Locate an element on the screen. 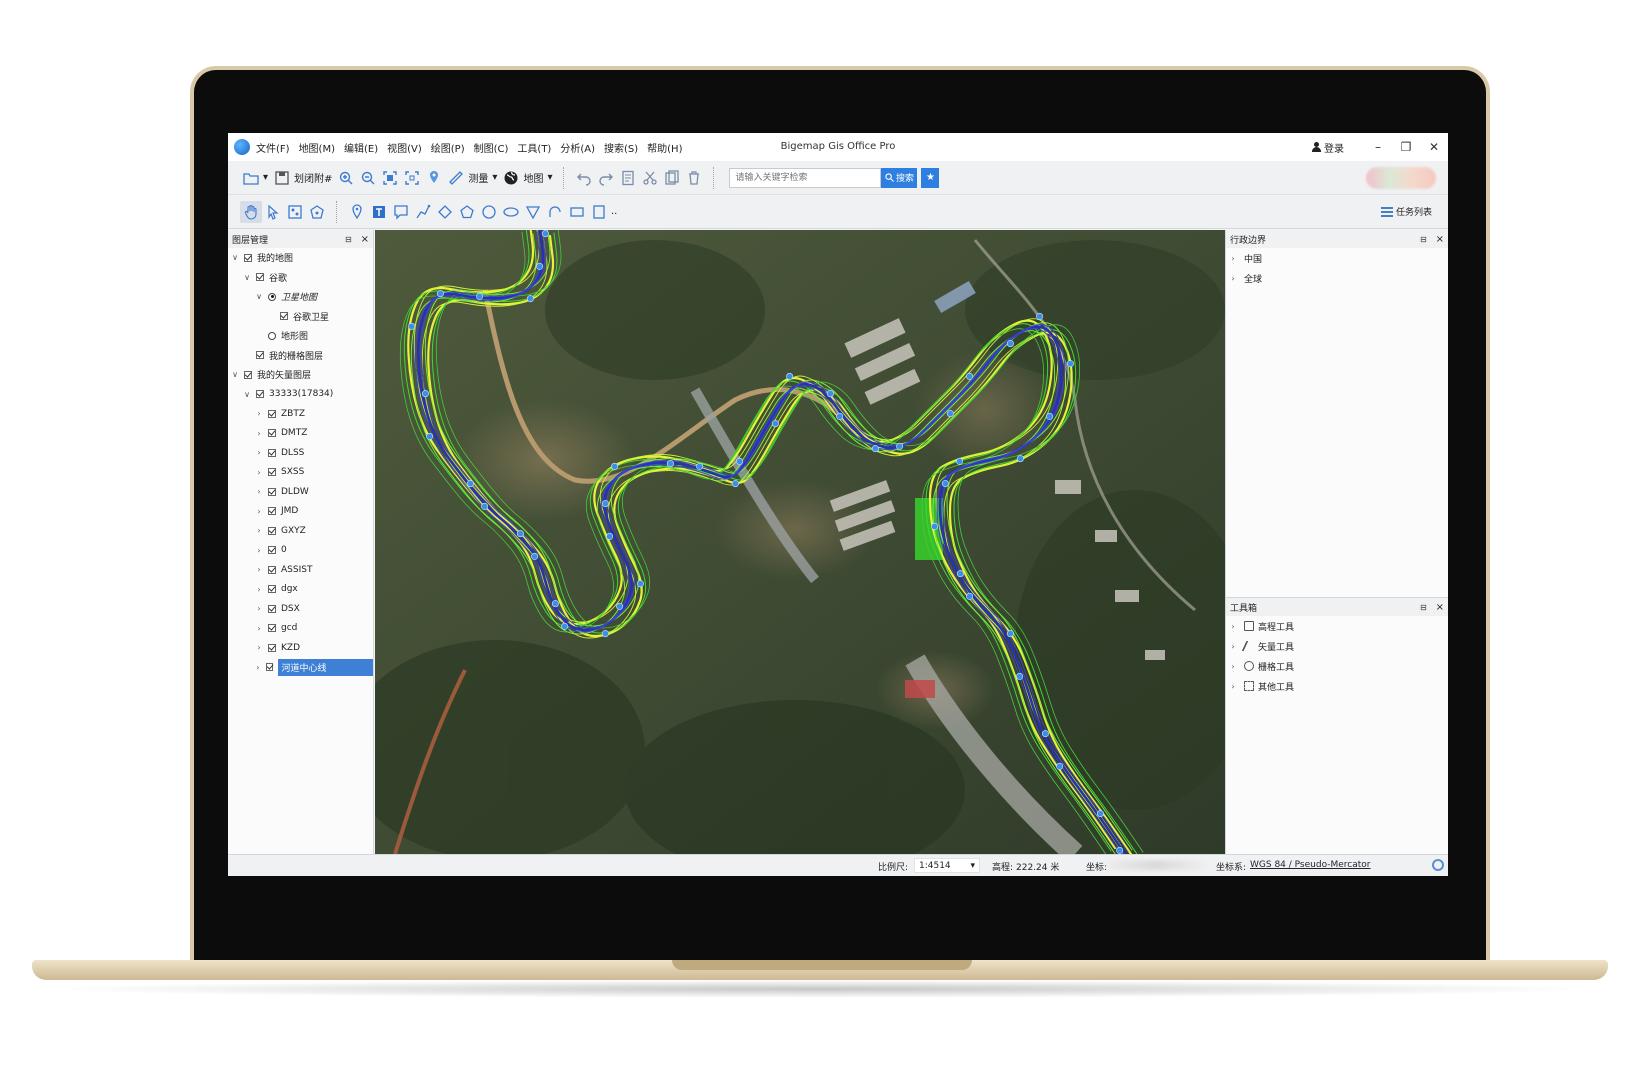 This screenshot has height=1092, width=1638. layer-tree-item: › dgx is located at coordinates (300, 590).